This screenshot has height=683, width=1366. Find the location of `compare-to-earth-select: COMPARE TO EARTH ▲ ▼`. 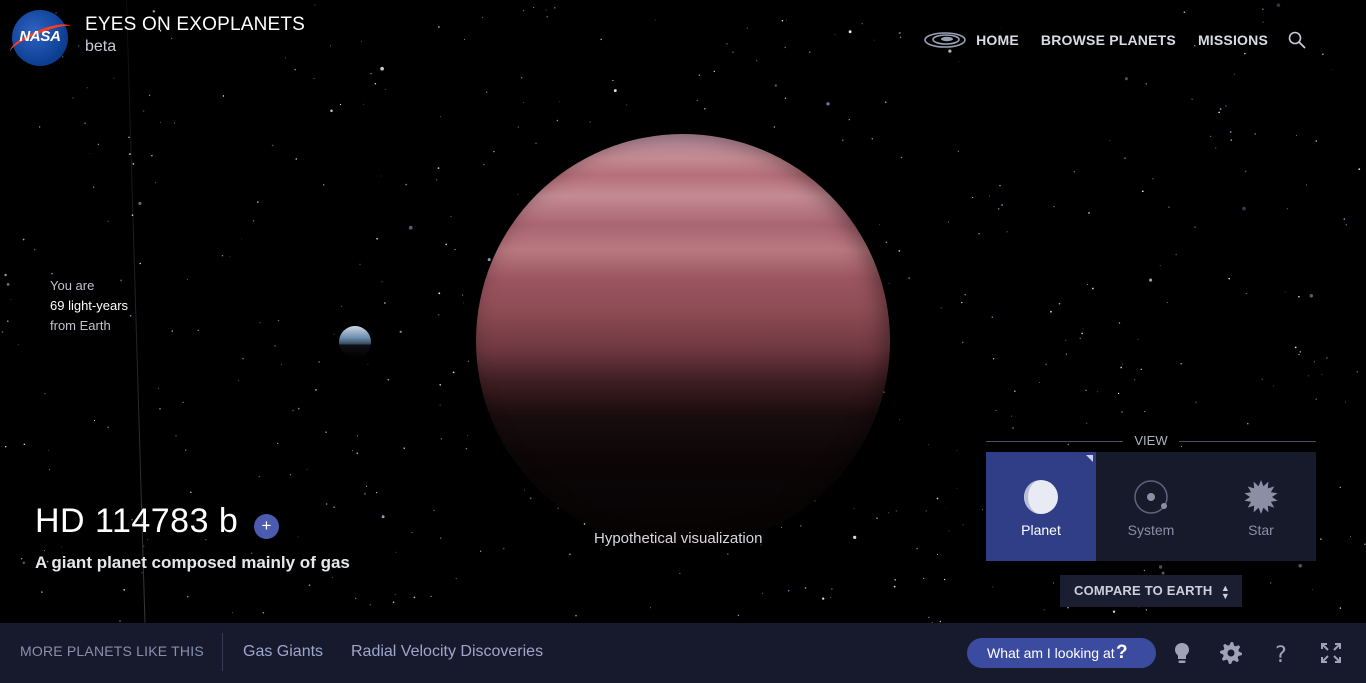

compare-to-earth-select: COMPARE TO EARTH ▲ ▼ is located at coordinates (1151, 591).